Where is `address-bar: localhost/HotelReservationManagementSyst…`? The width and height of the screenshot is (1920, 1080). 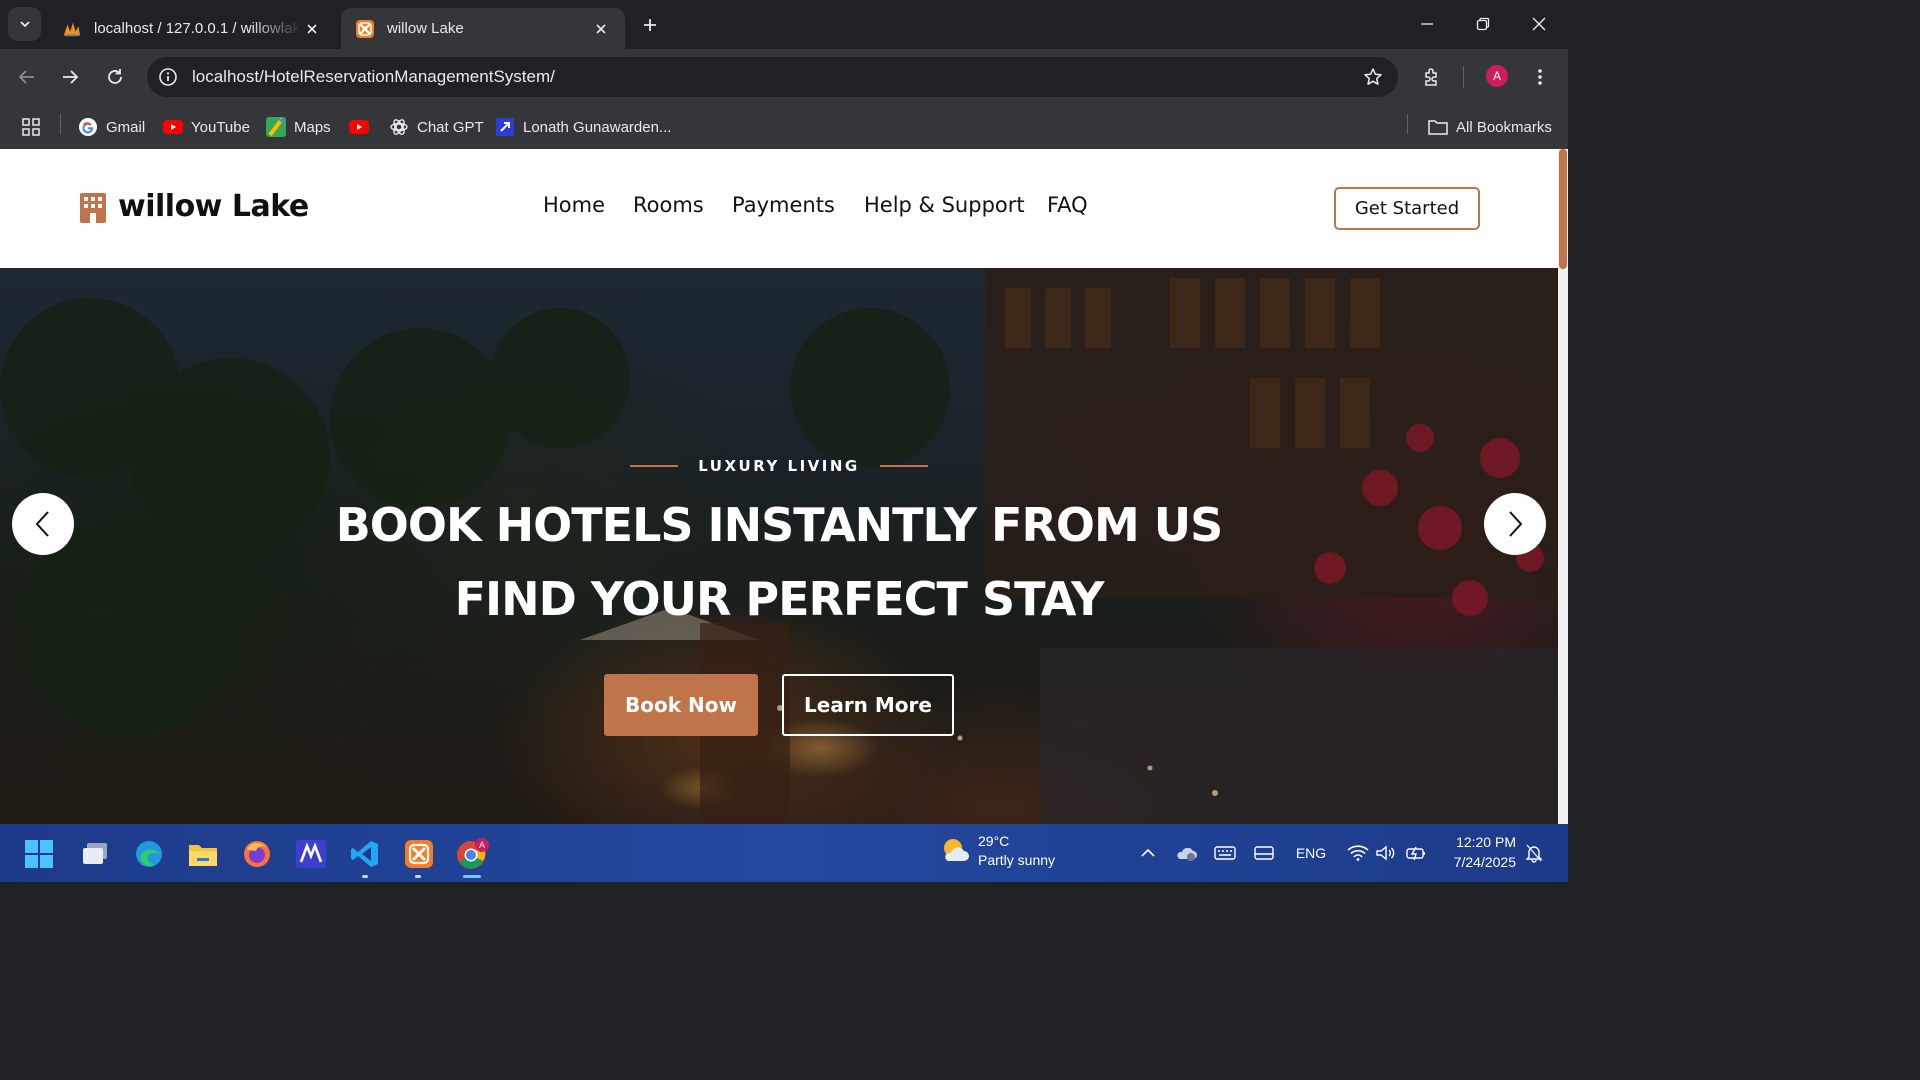
address-bar: localhost/HotelReservationManagementSyst… is located at coordinates (772, 77).